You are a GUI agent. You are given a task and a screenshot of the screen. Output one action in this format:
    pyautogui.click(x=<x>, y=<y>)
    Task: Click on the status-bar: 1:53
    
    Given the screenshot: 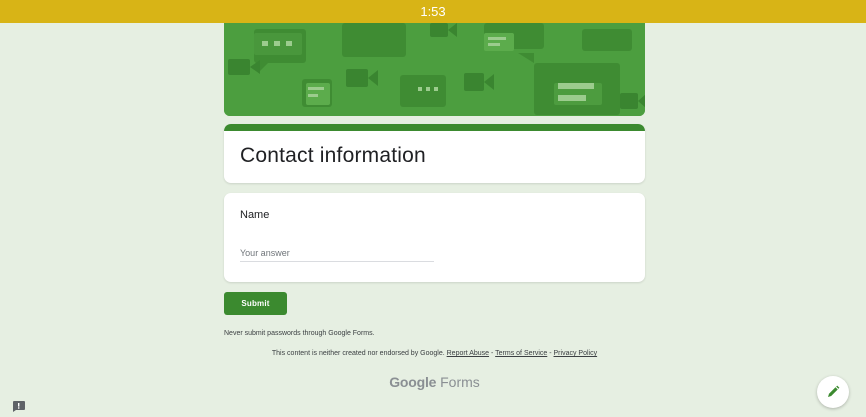 What is the action you would take?
    pyautogui.click(x=433, y=11)
    